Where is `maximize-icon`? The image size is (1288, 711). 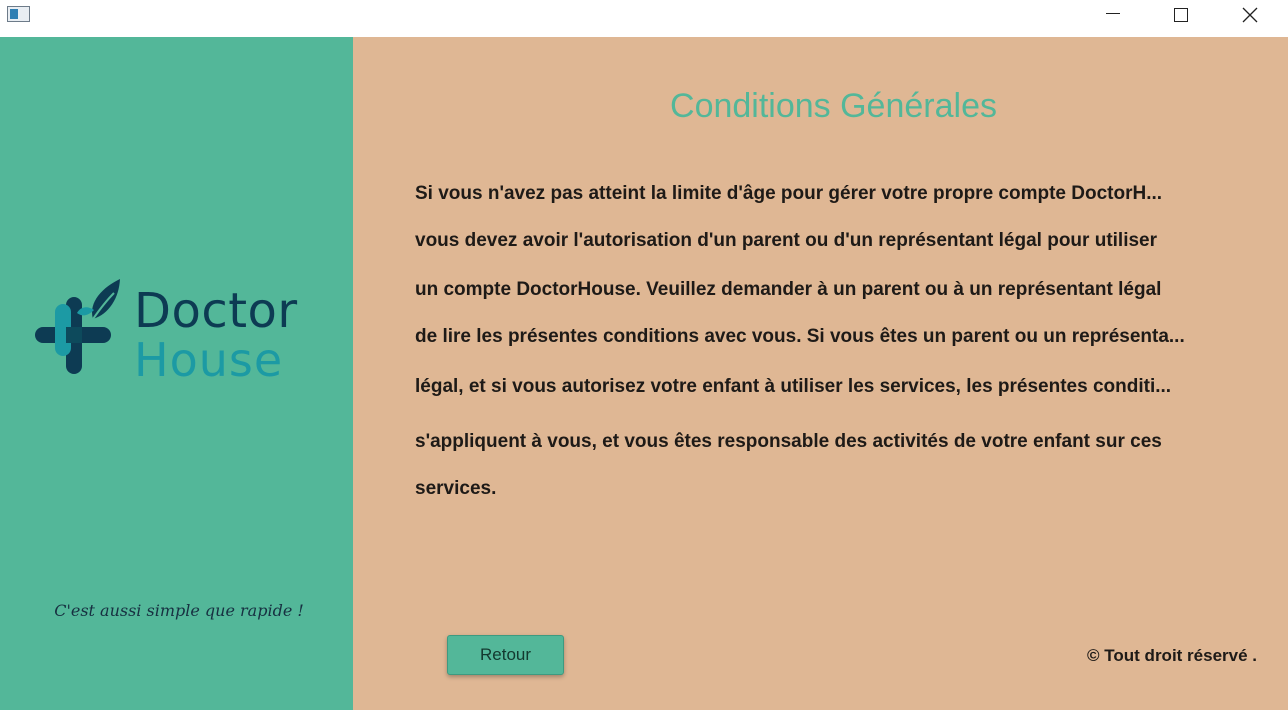
maximize-icon is located at coordinates (1181, 15).